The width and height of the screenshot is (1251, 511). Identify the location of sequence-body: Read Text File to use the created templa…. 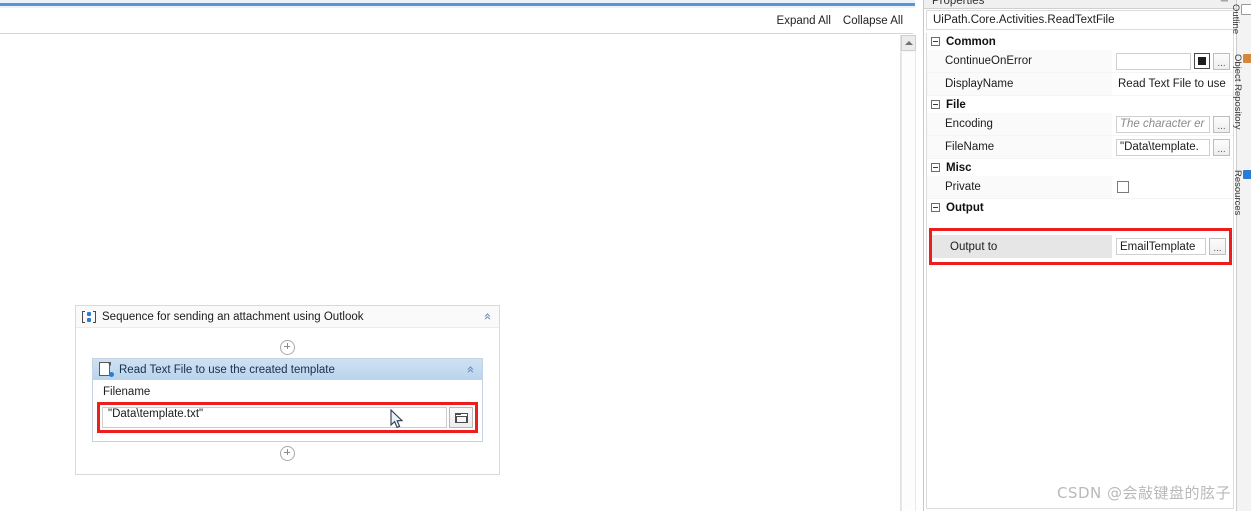
(287, 401).